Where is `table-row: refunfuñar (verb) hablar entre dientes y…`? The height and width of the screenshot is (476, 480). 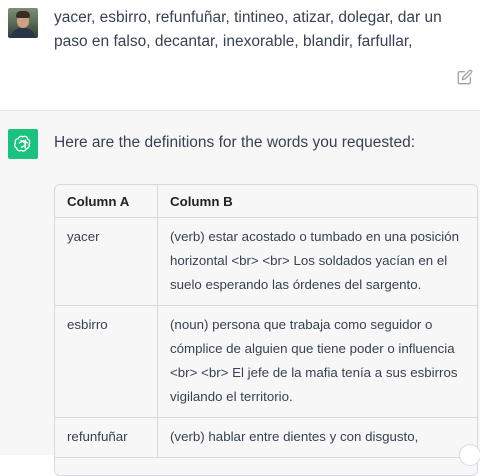 table-row: refunfuñar (verb) hablar entre dientes y… is located at coordinates (266, 437).